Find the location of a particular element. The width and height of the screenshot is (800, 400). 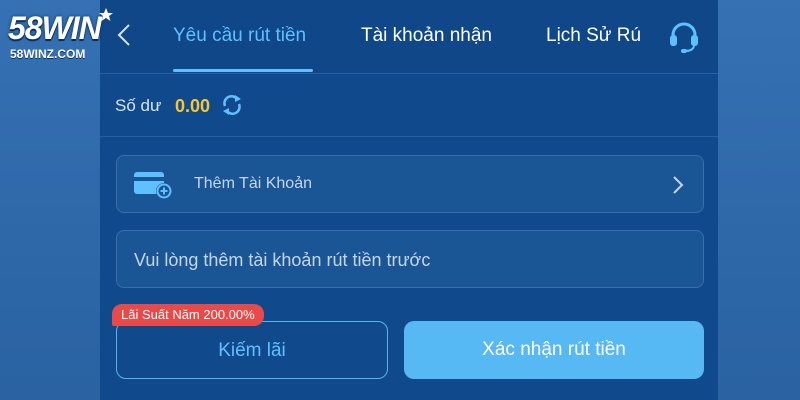

tab-receiving-account: Tài khoản nhận is located at coordinates (426, 36).